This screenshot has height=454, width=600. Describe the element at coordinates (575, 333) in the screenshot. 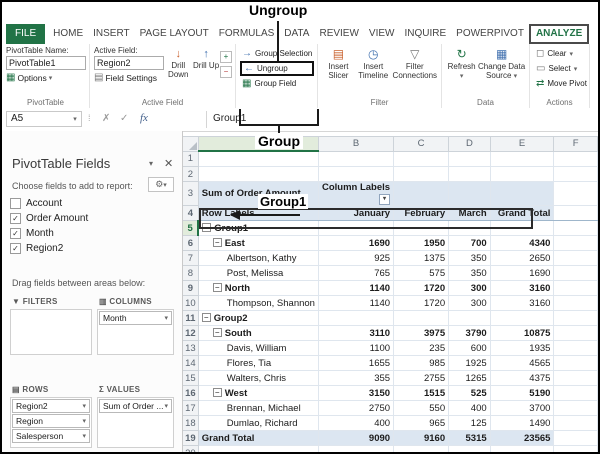

I see `cell-F12` at that location.